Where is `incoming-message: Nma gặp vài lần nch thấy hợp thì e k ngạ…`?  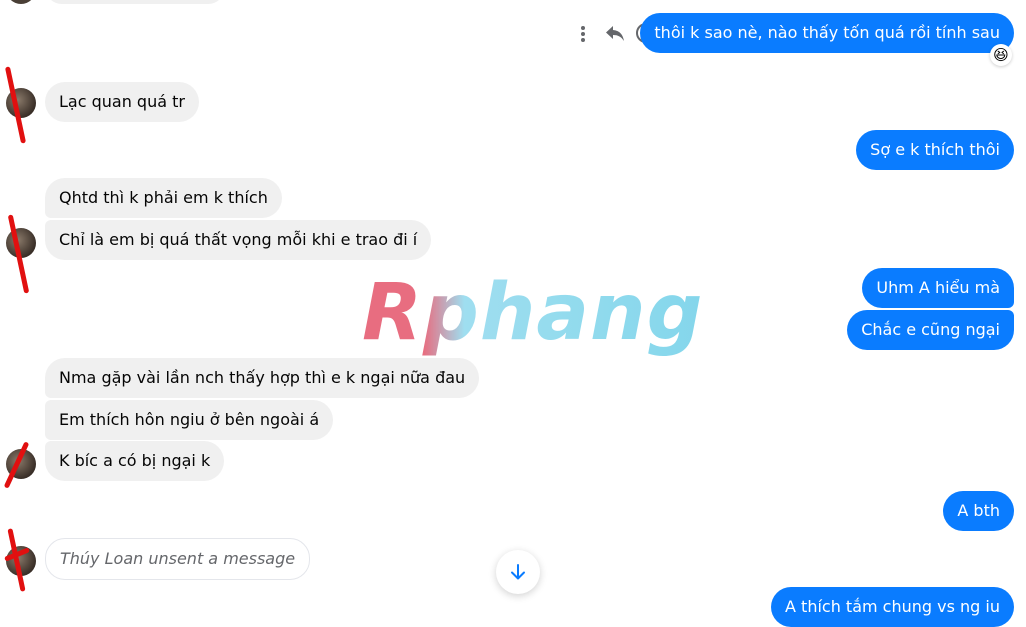
incoming-message: Nma gặp vài lần nch thấy hợp thì e k ngạ… is located at coordinates (262, 378).